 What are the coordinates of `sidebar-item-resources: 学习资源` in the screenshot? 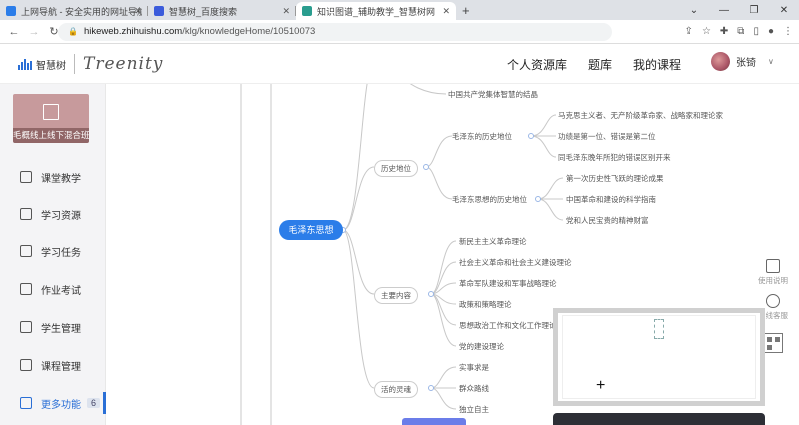 It's located at (53, 214).